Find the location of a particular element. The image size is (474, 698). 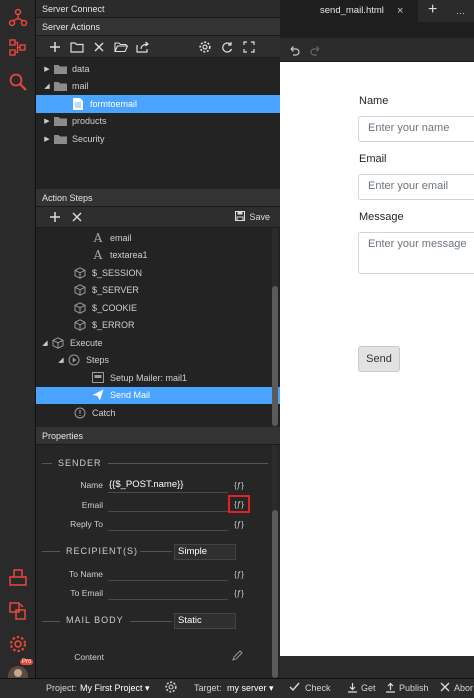

text-field-icon: A is located at coordinates (98, 237).